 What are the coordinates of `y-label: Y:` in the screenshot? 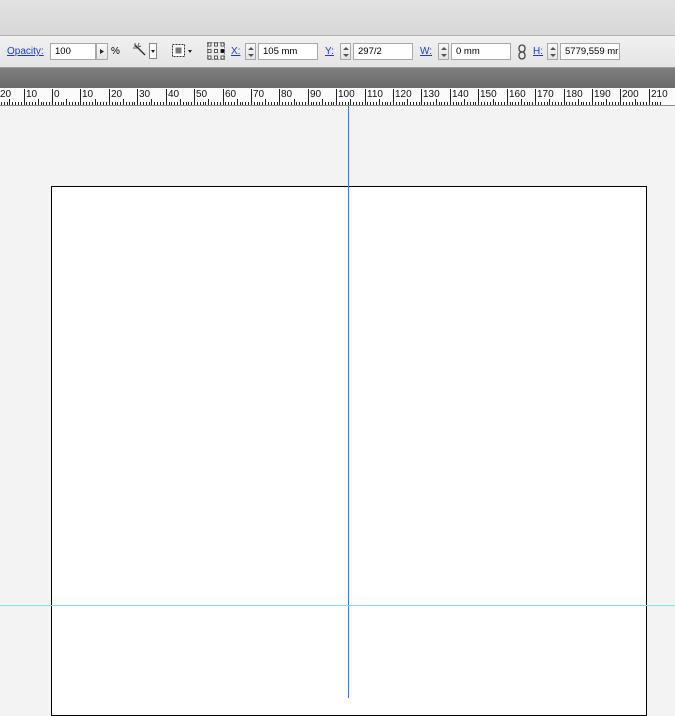 It's located at (329, 51).